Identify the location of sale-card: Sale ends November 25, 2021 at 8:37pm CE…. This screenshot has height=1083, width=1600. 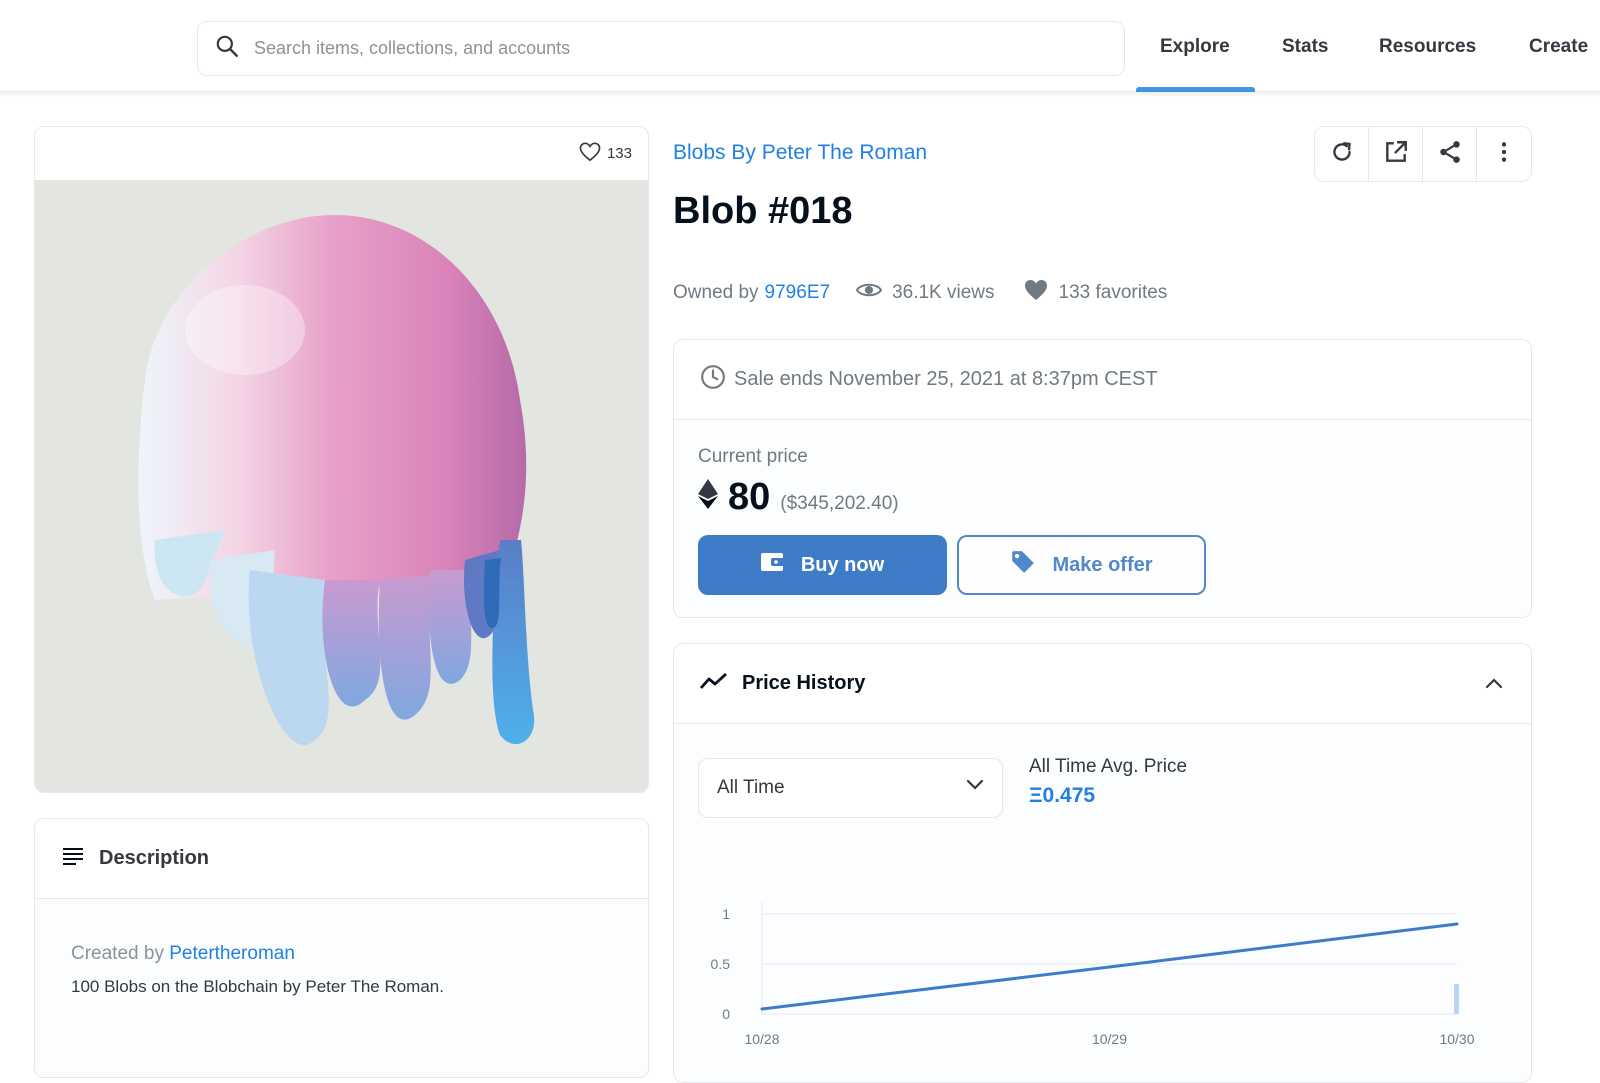
(1102, 478).